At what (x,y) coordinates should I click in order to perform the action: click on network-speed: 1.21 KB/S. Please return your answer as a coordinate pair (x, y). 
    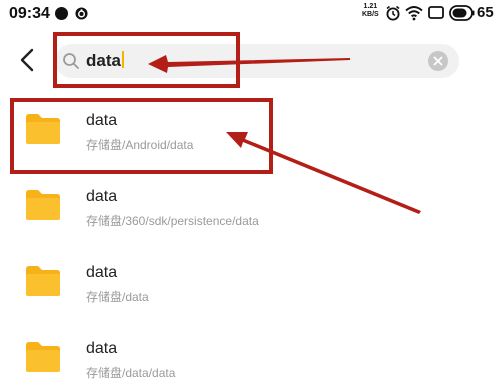
    Looking at the image, I should click on (370, 11).